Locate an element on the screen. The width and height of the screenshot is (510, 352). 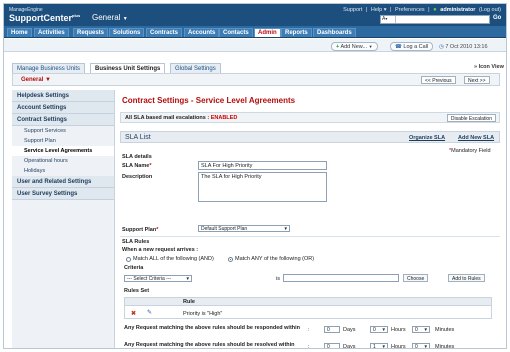
when-request-arrives-label: When a new request arrives : is located at coordinates (160, 250).